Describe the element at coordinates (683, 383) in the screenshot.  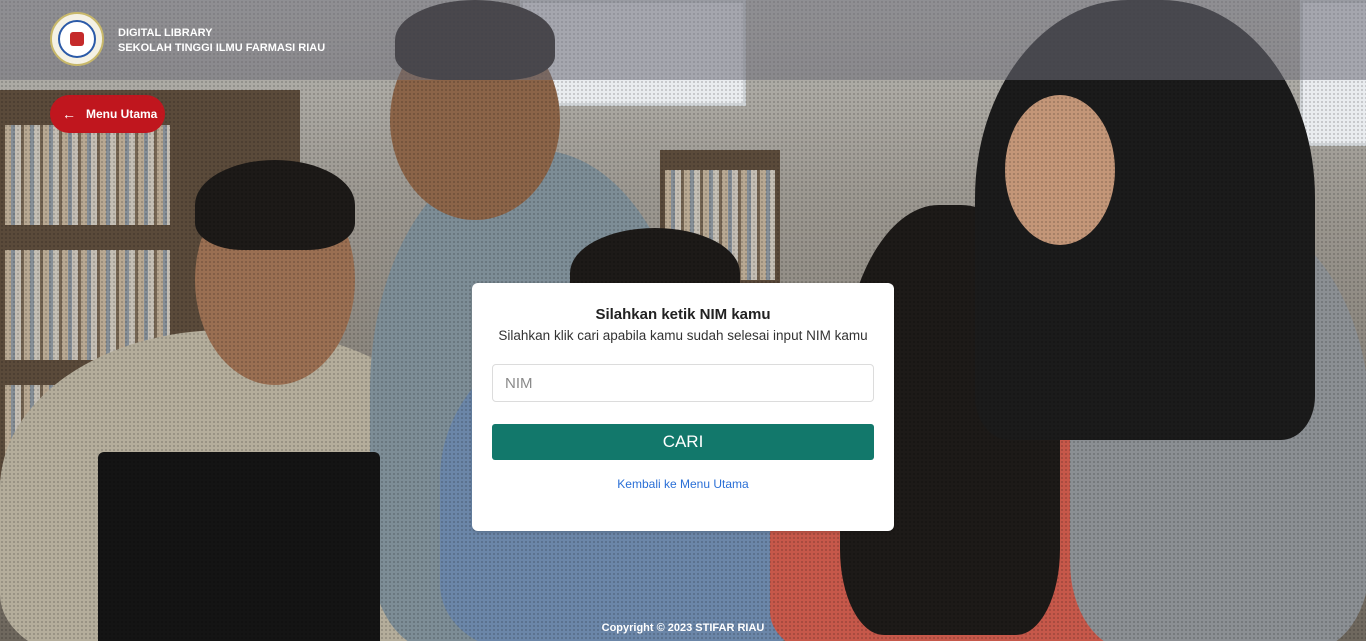
I see `nim-input` at that location.